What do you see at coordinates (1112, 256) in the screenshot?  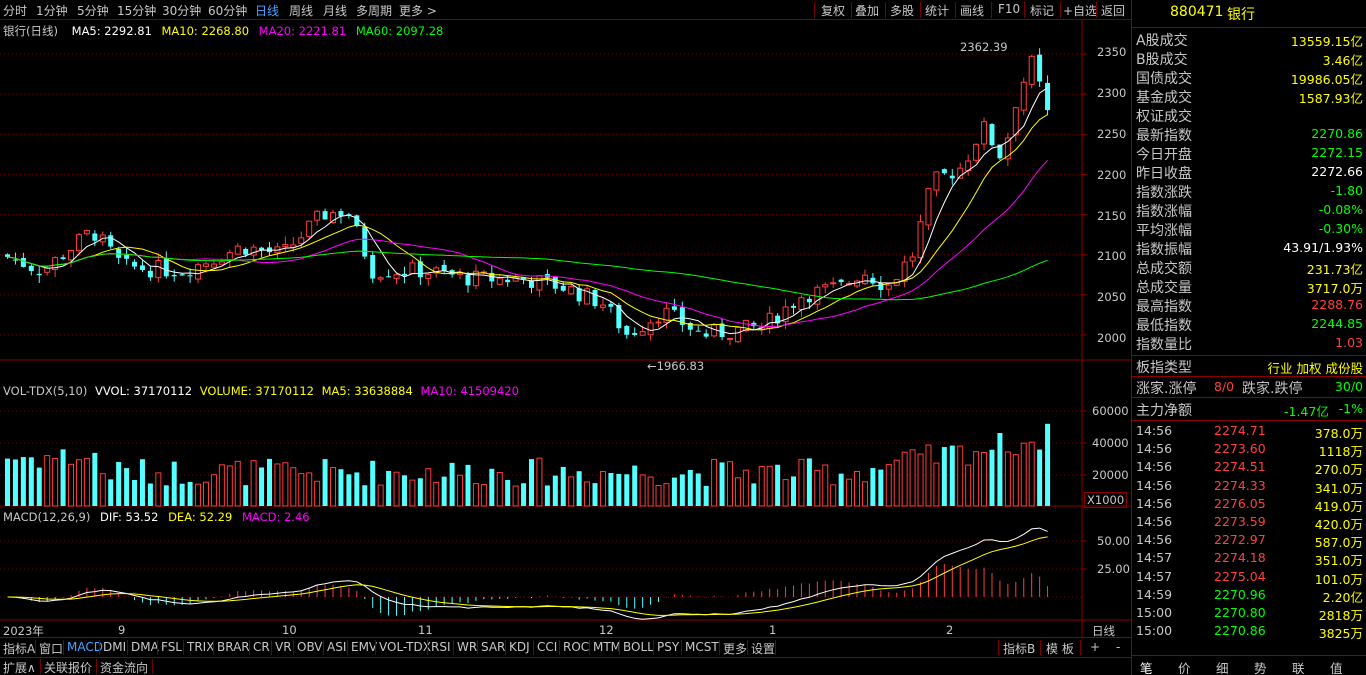 I see `y-tick-2100: 2100` at bounding box center [1112, 256].